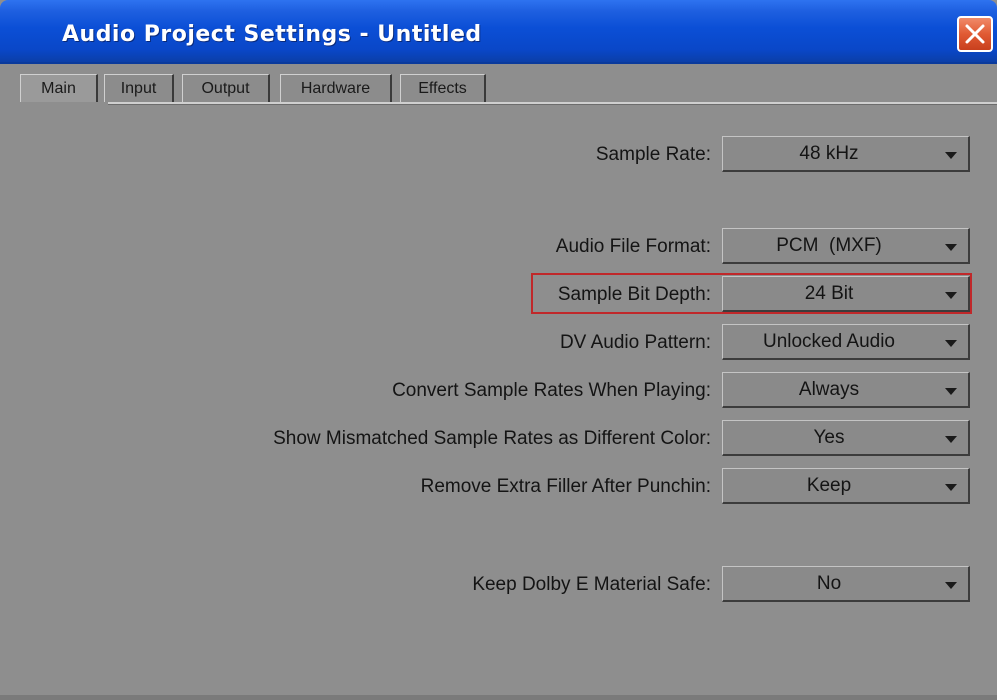  Describe the element at coordinates (443, 88) in the screenshot. I see `tab-effects: Effects` at that location.